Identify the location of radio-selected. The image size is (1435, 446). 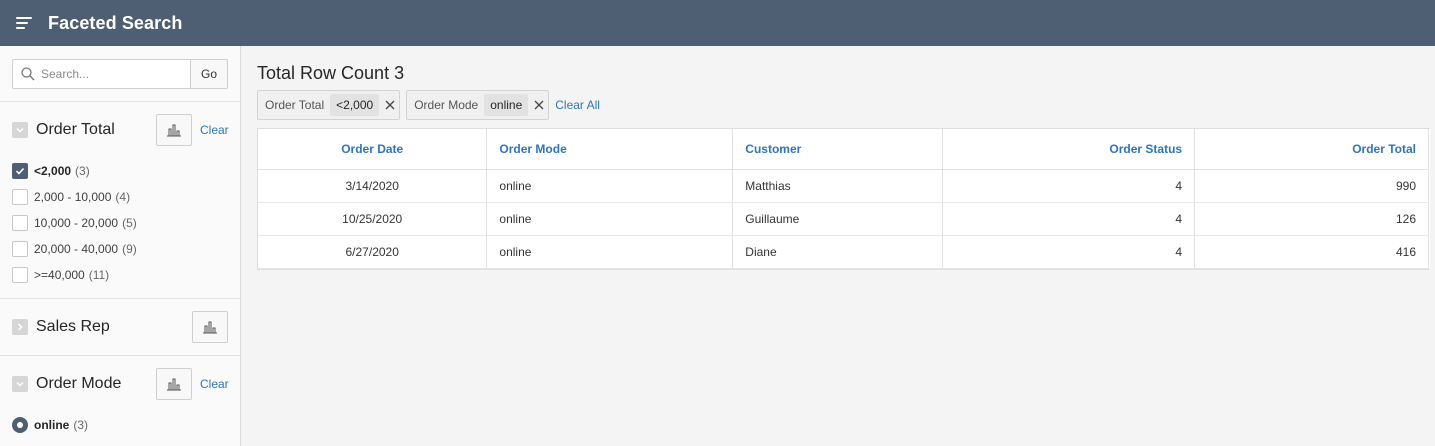
(20, 425).